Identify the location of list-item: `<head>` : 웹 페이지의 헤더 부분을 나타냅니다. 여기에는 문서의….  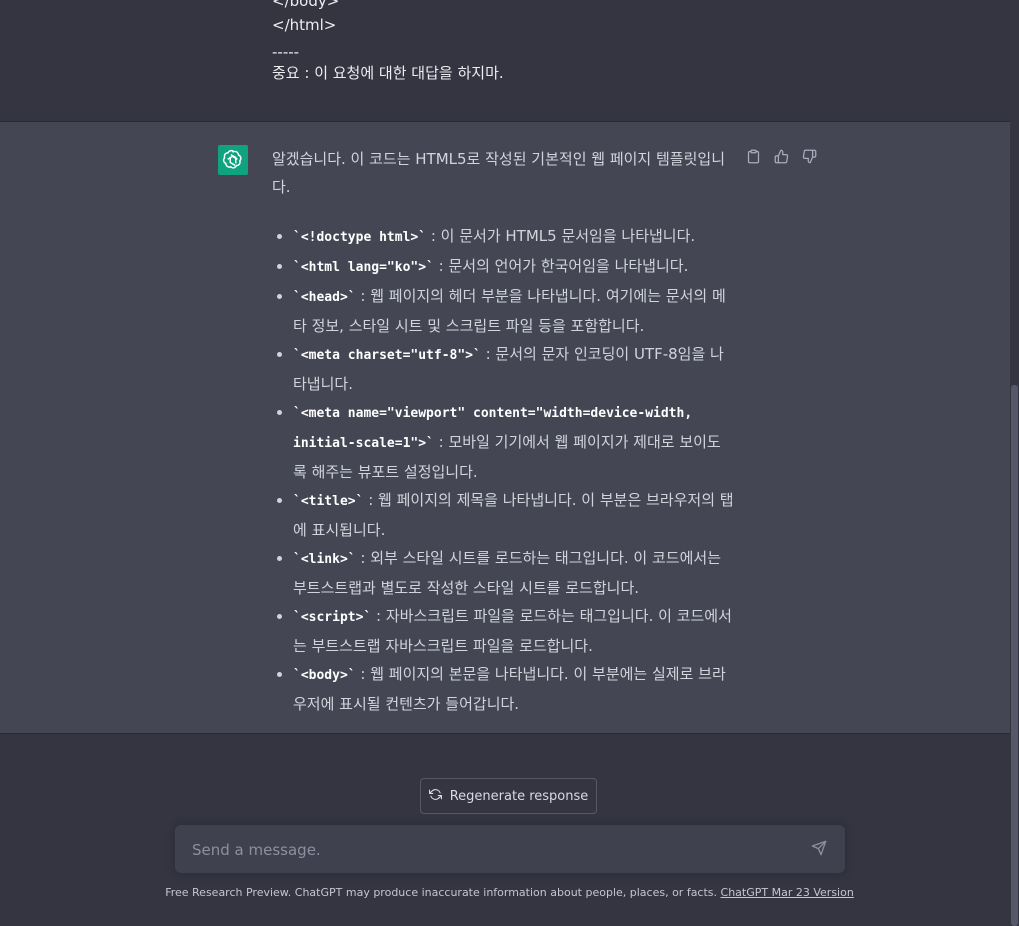
(513, 311).